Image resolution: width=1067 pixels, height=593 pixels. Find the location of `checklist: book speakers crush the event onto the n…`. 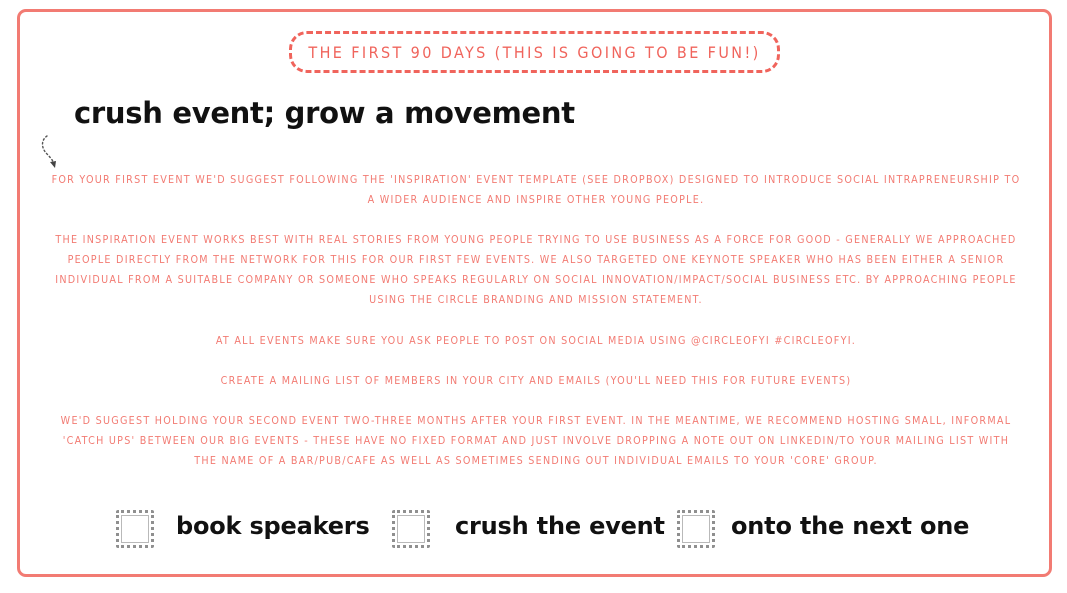

checklist: book speakers crush the event onto the n… is located at coordinates (533, 530).